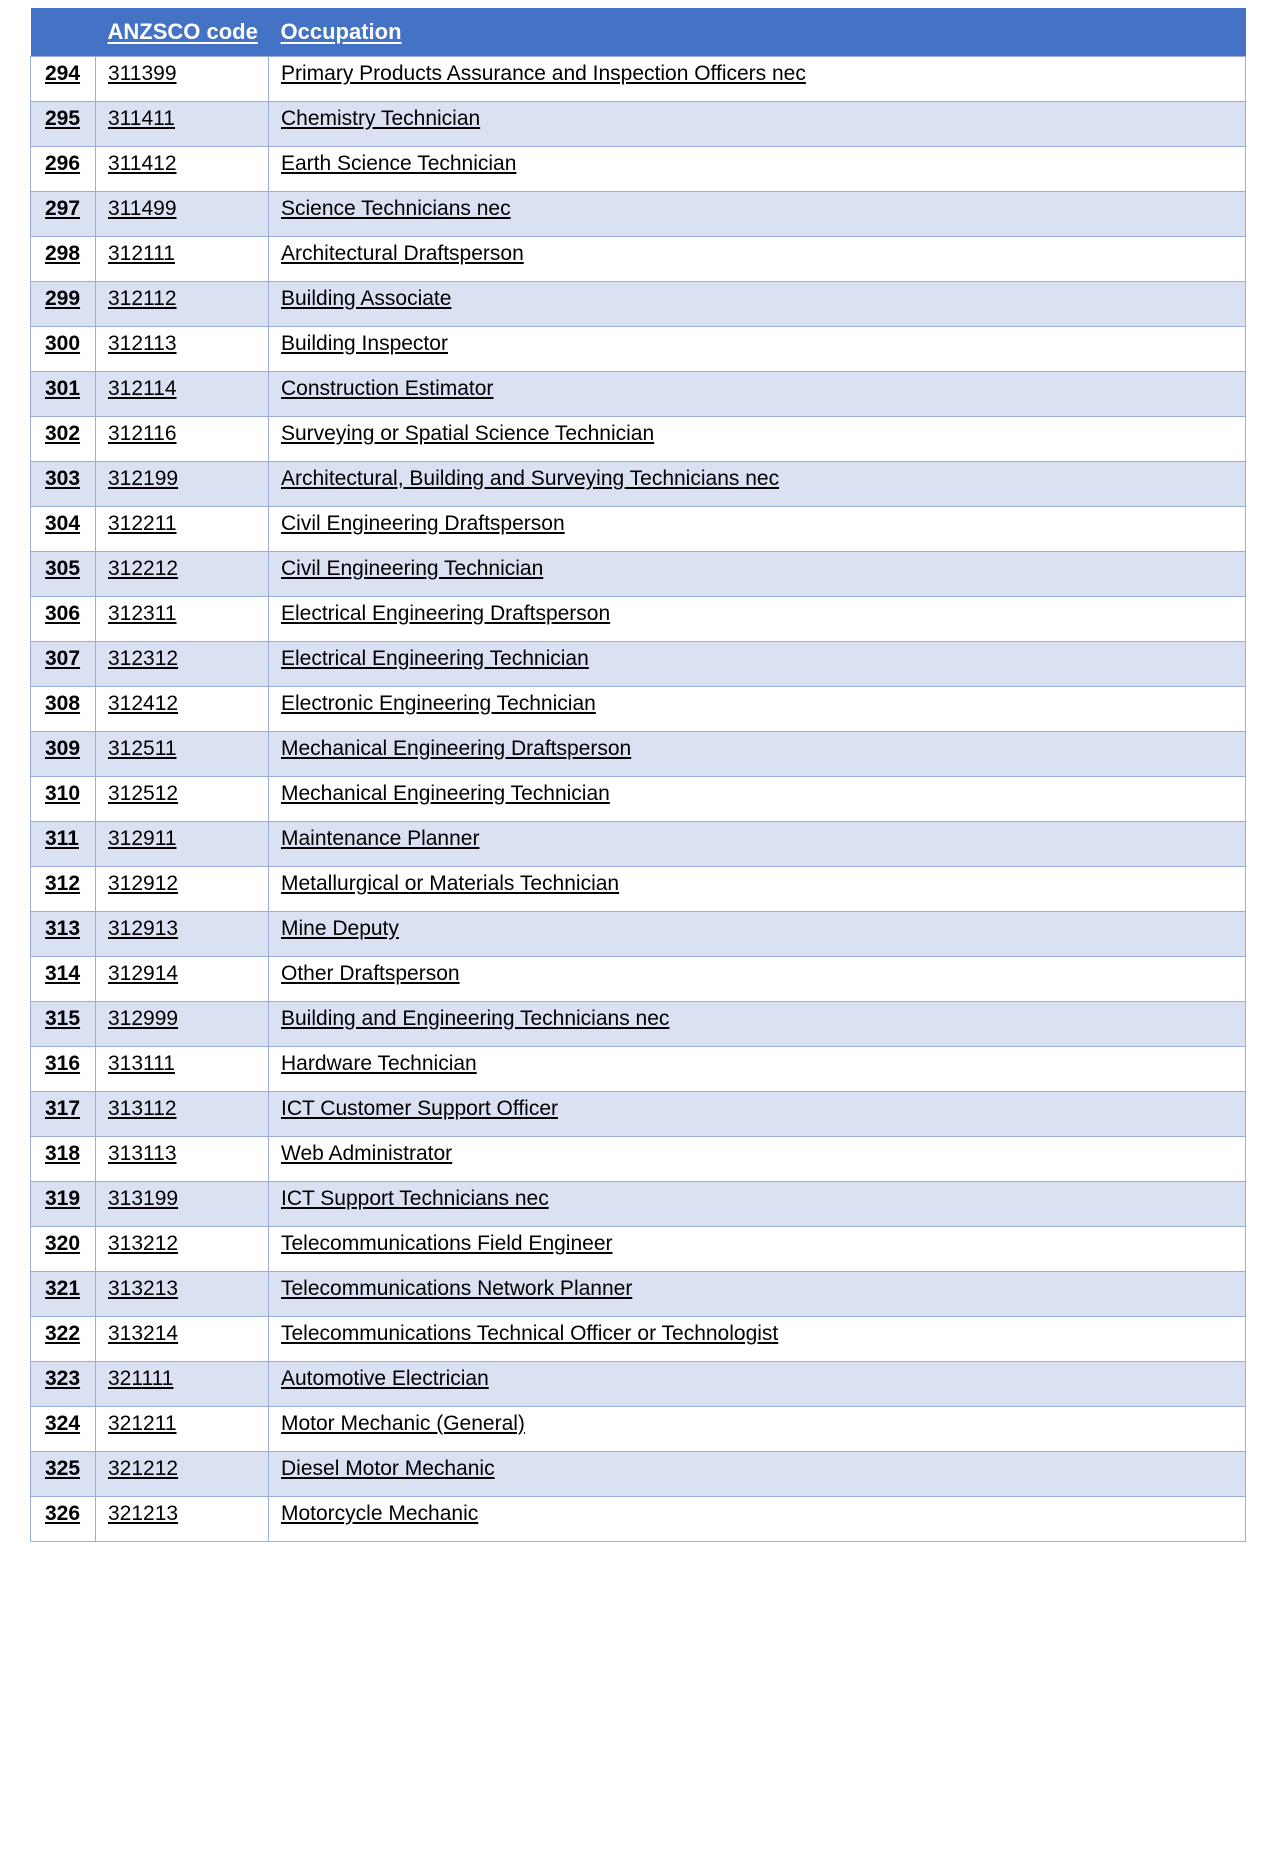  I want to click on row-index-label: 318, so click(63, 1153).